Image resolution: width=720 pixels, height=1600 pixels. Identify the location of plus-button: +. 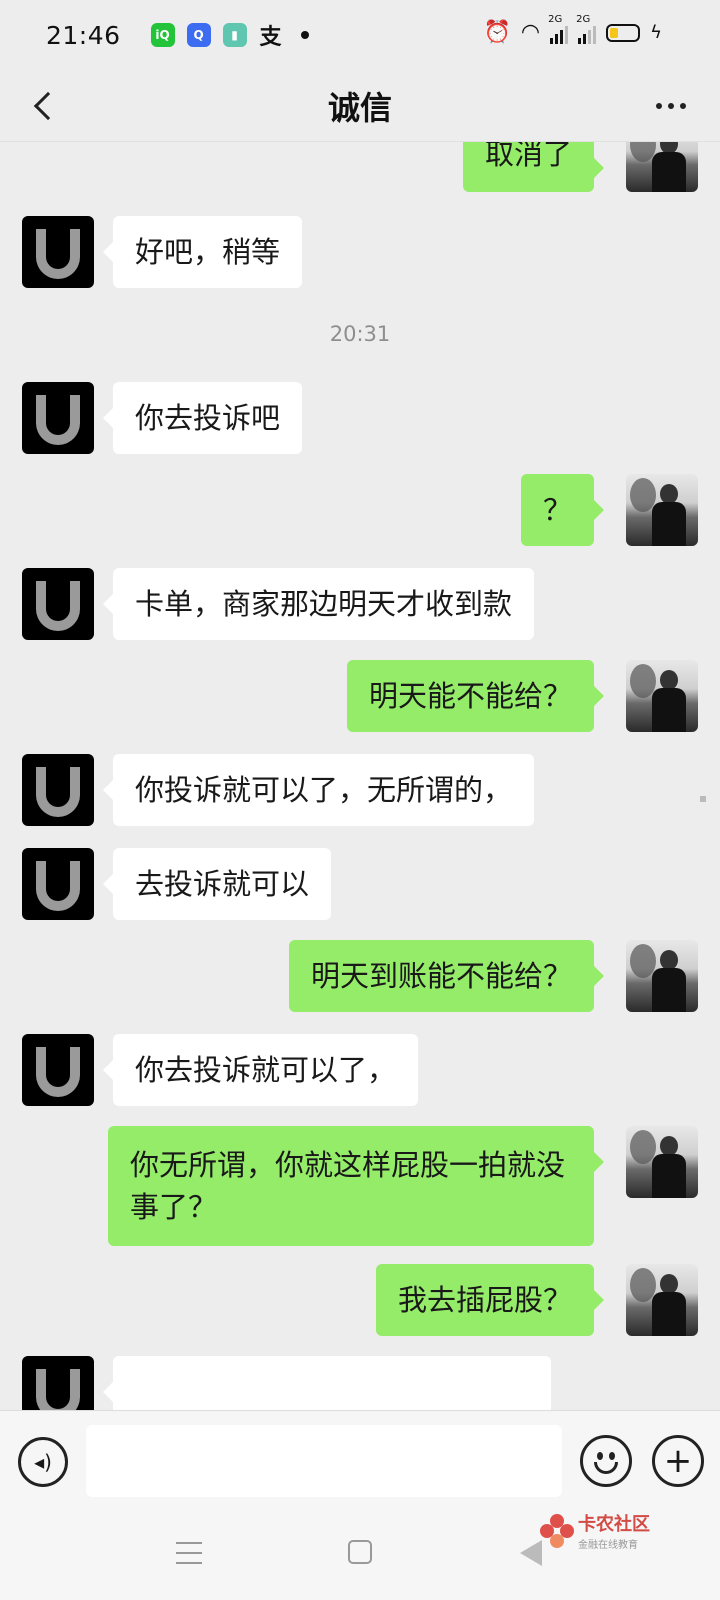
(678, 1461).